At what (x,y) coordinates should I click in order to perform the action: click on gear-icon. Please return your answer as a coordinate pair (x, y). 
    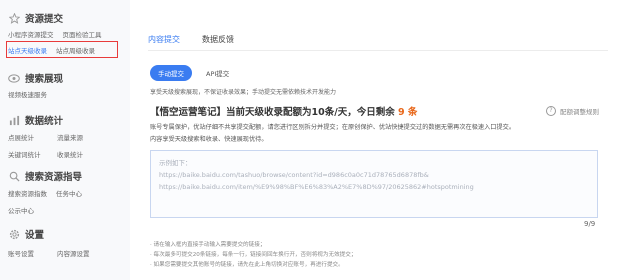
    Looking at the image, I should click on (14, 234).